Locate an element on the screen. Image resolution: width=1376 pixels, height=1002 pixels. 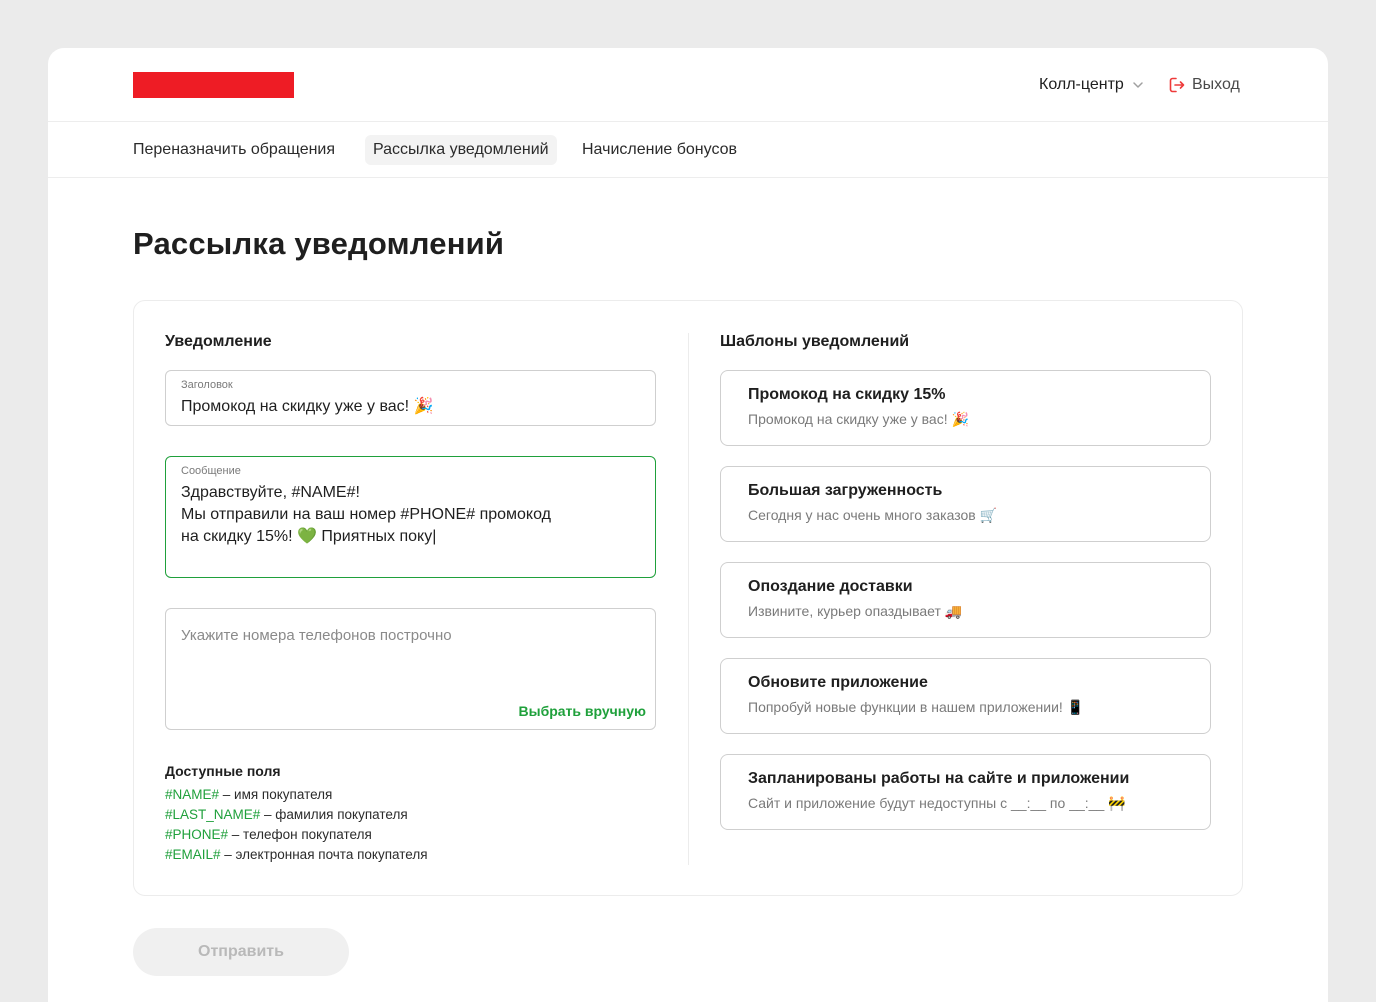
template-title: Опоздание доставки is located at coordinates (830, 586).